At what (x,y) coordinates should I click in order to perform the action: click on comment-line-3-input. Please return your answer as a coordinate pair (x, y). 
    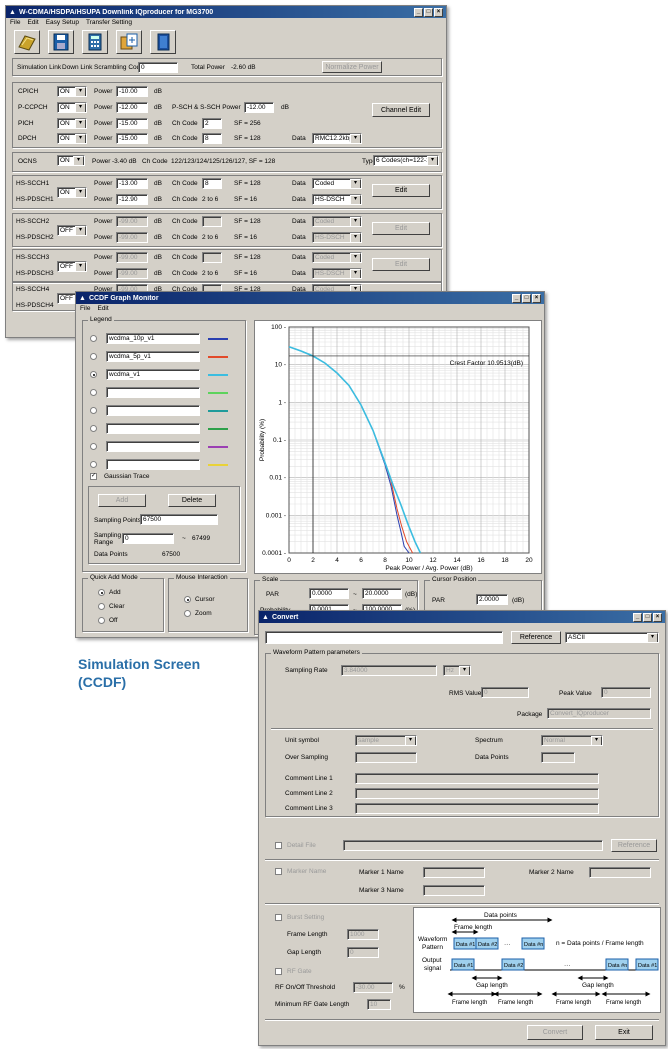
    Looking at the image, I should click on (477, 808).